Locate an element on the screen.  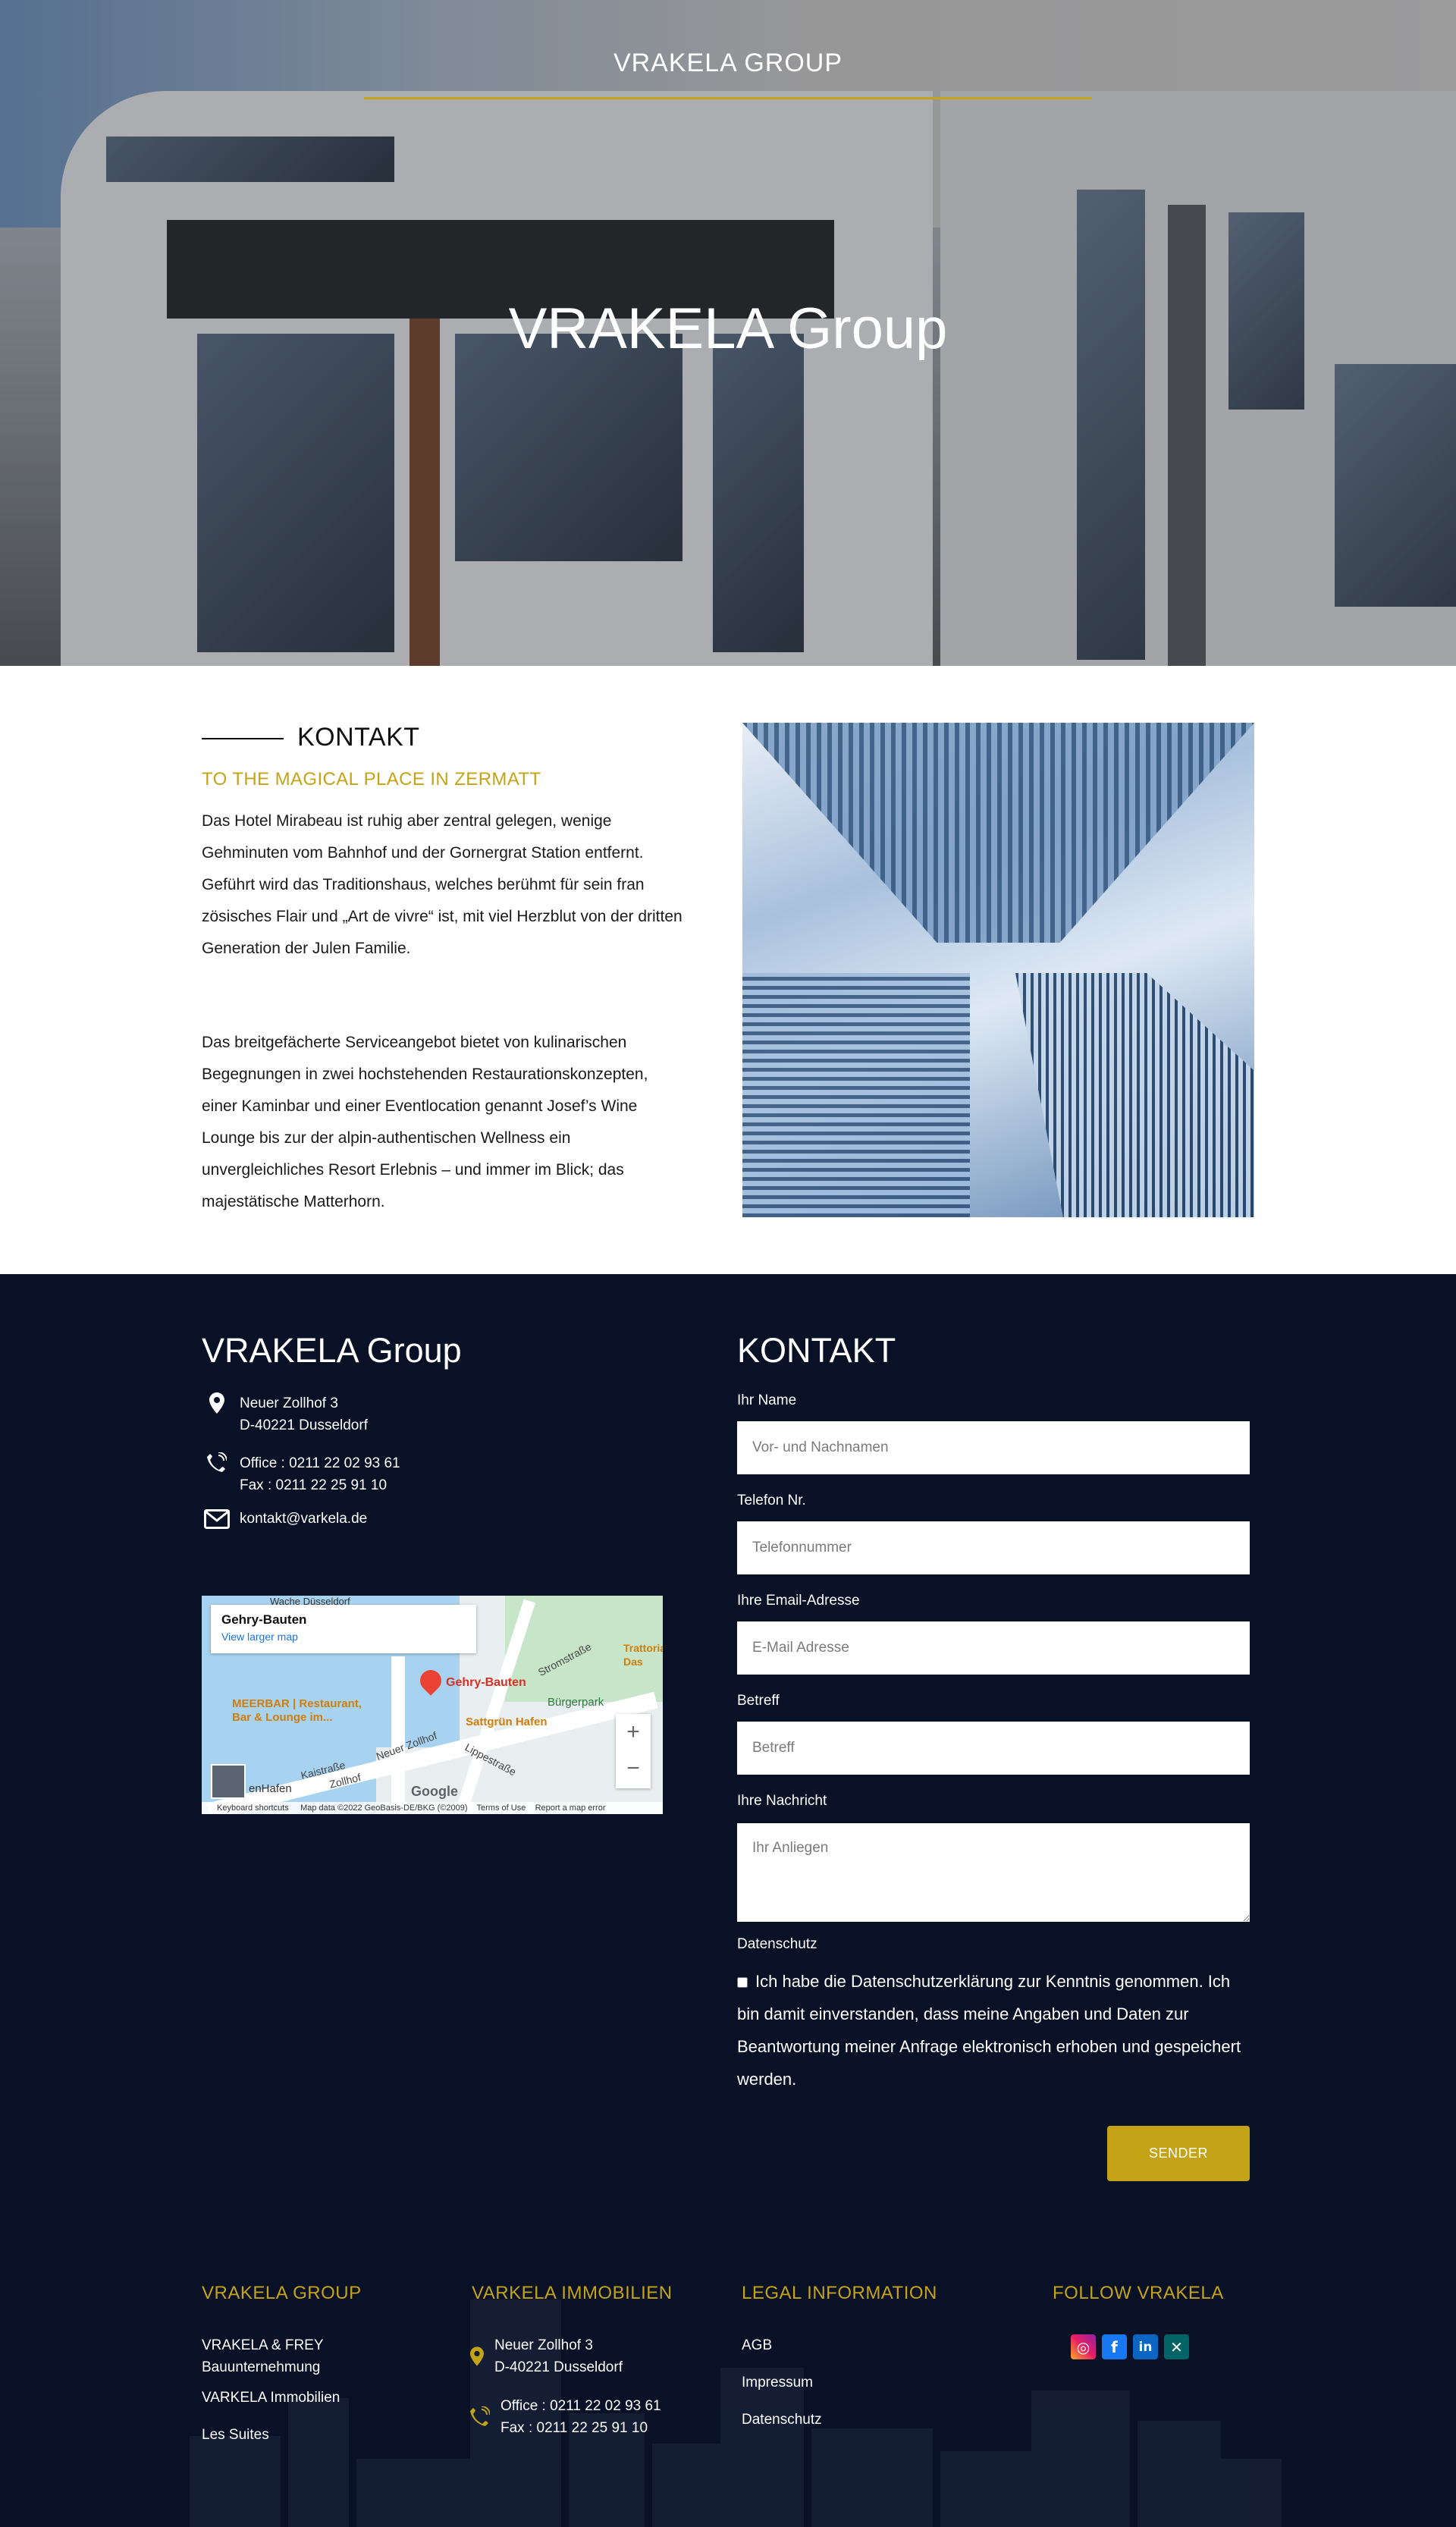
xing-icon: ✕ is located at coordinates (1176, 2346).